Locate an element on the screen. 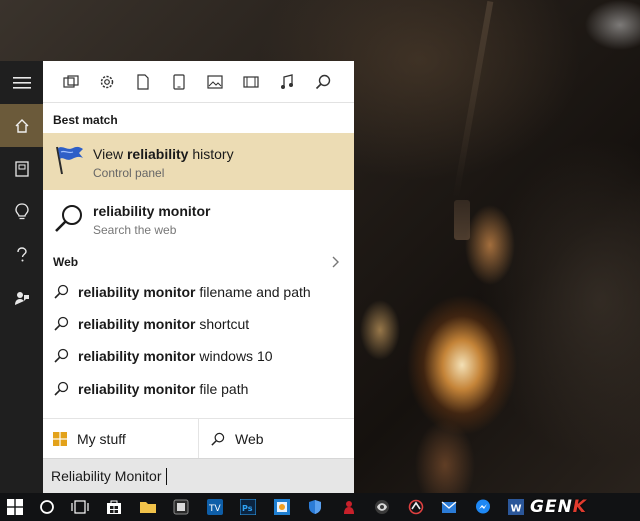  photoshop-icon: Ps is located at coordinates (248, 507).